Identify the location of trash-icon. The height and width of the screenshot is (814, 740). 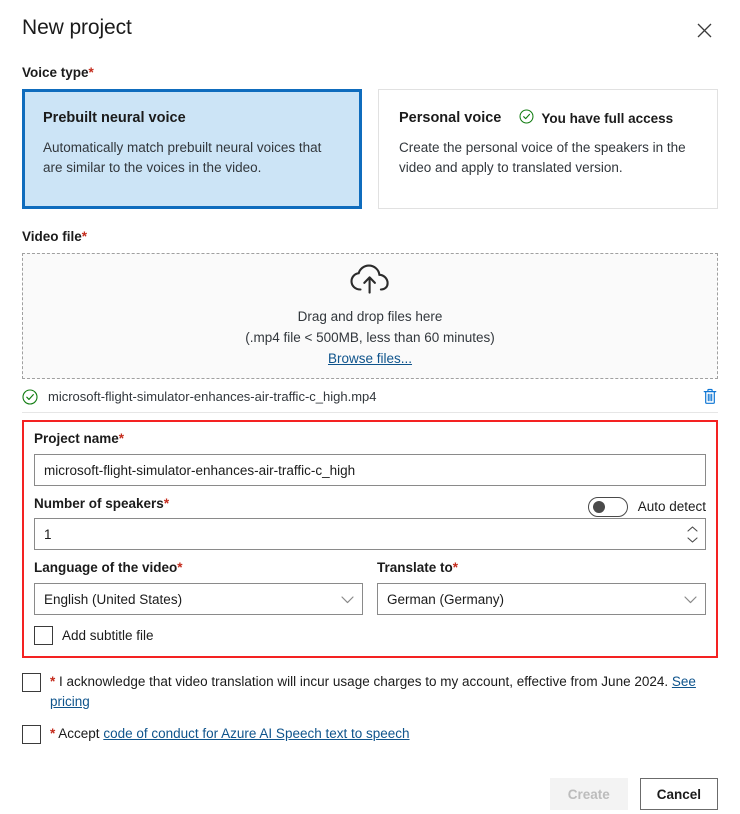
(710, 396).